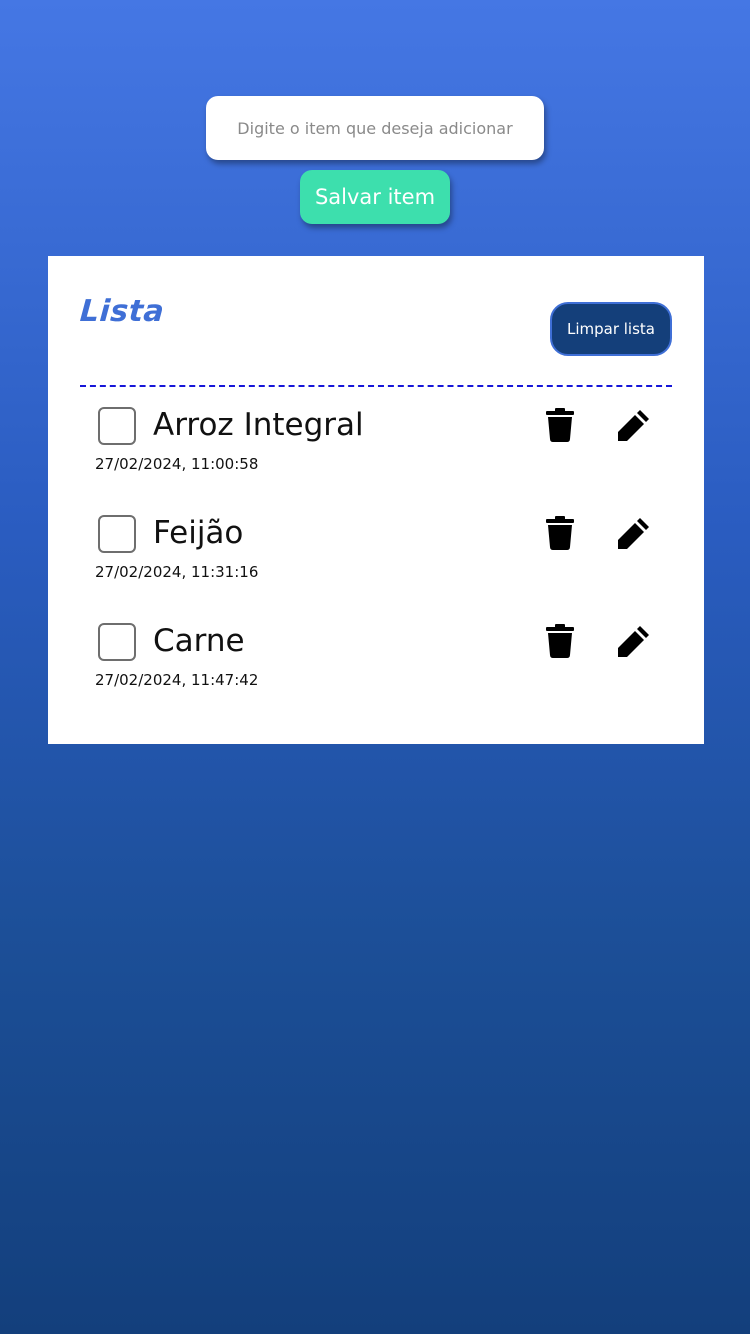 Image resolution: width=750 pixels, height=1334 pixels. Describe the element at coordinates (375, 128) in the screenshot. I see `item-input` at that location.